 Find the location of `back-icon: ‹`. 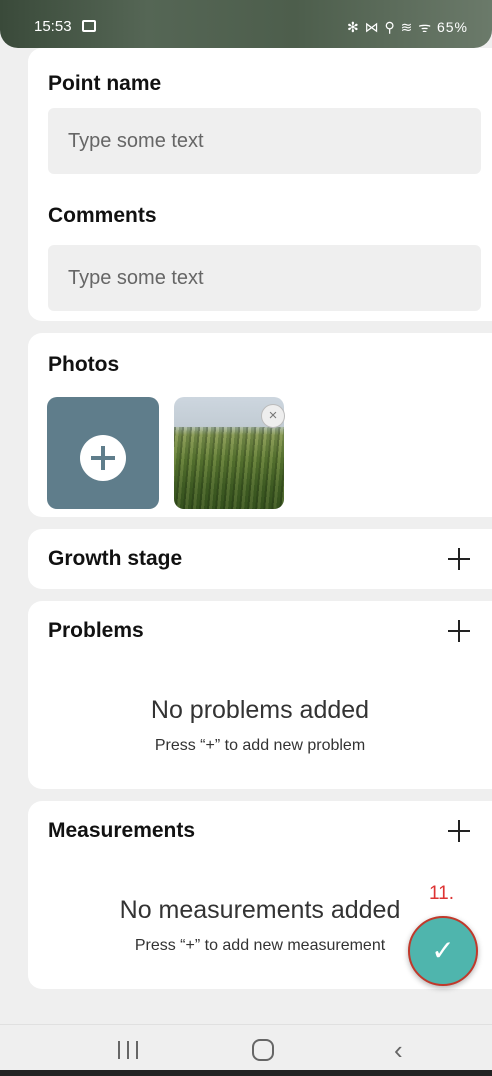

back-icon: ‹ is located at coordinates (404, 1050).